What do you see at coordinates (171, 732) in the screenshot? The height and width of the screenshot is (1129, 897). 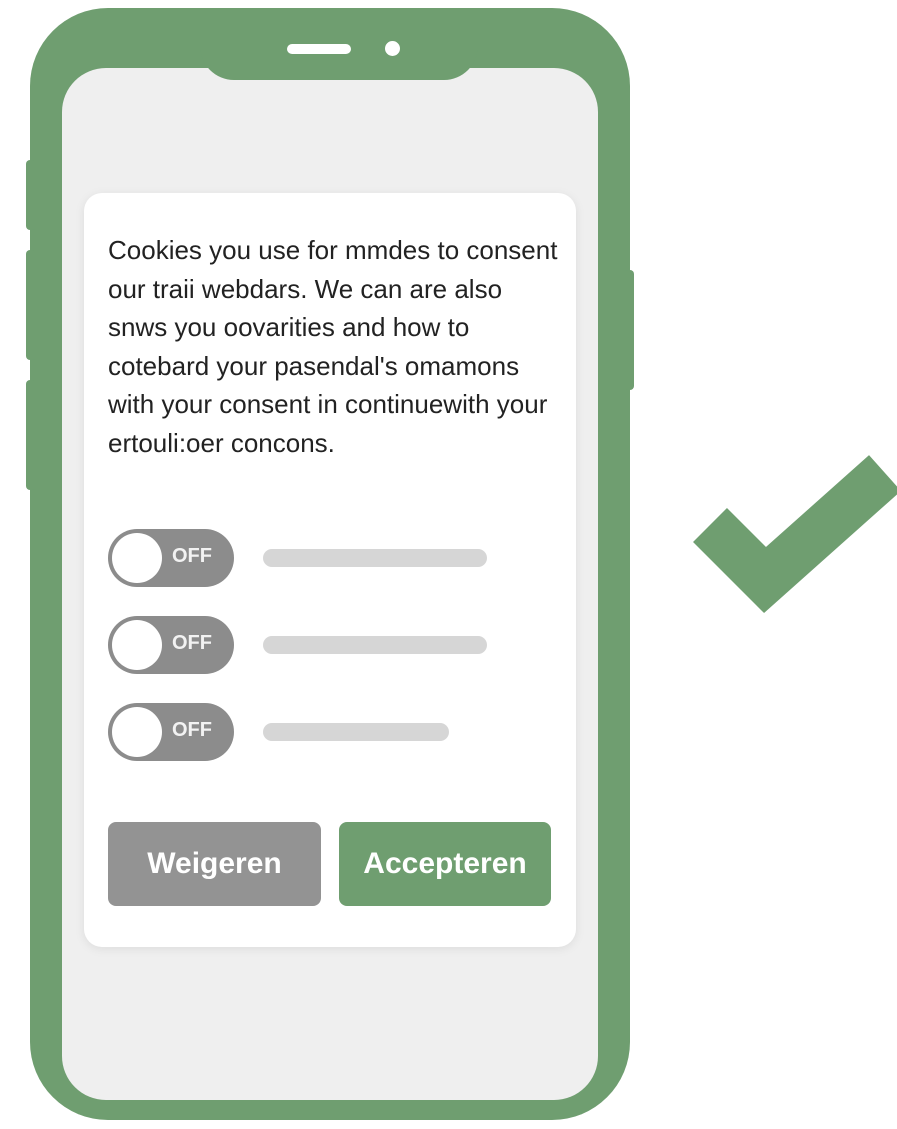 I see `consent-toggle-3: OFF` at bounding box center [171, 732].